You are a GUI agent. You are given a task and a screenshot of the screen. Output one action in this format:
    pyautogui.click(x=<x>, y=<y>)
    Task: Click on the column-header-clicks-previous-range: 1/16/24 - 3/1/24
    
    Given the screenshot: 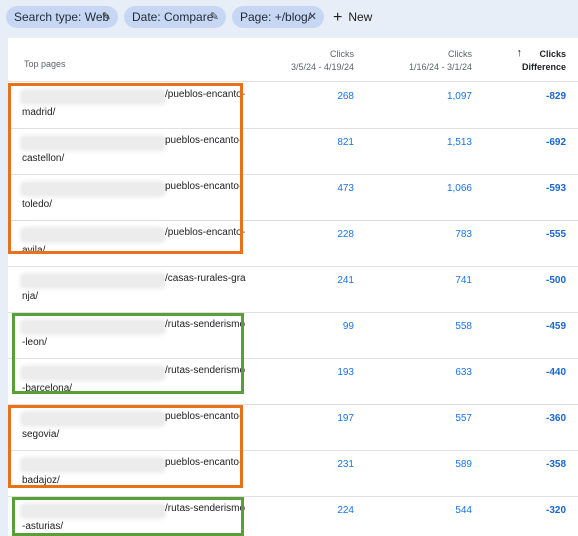 What is the action you would take?
    pyautogui.click(x=440, y=67)
    